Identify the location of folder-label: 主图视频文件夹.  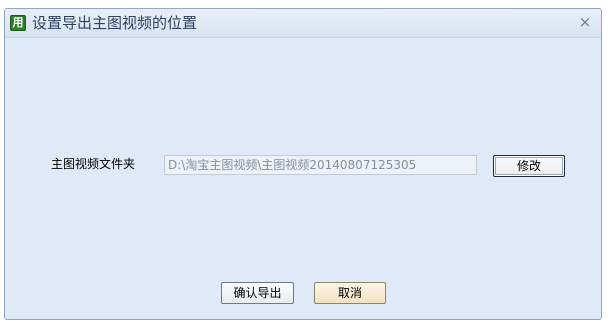
(93, 164).